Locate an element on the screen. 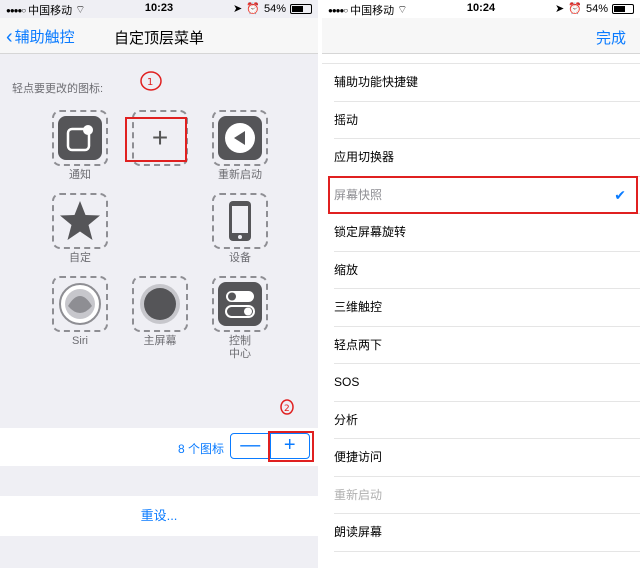  list-item: 辅助功能快捷键 is located at coordinates (487, 83).